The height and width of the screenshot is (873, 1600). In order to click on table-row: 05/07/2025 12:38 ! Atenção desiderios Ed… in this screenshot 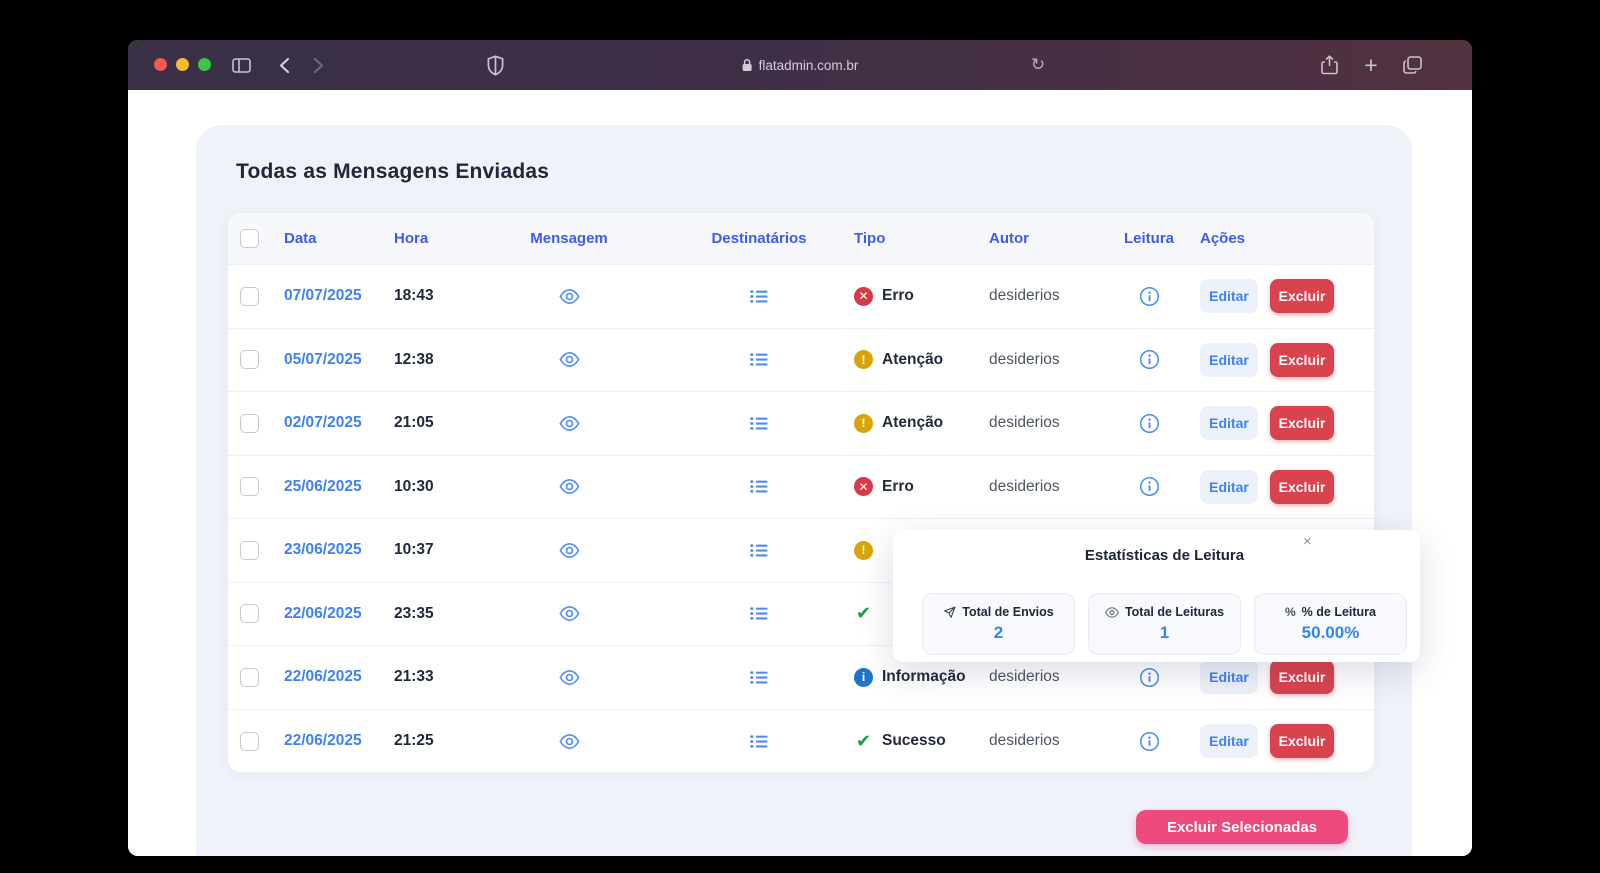, I will do `click(801, 360)`.